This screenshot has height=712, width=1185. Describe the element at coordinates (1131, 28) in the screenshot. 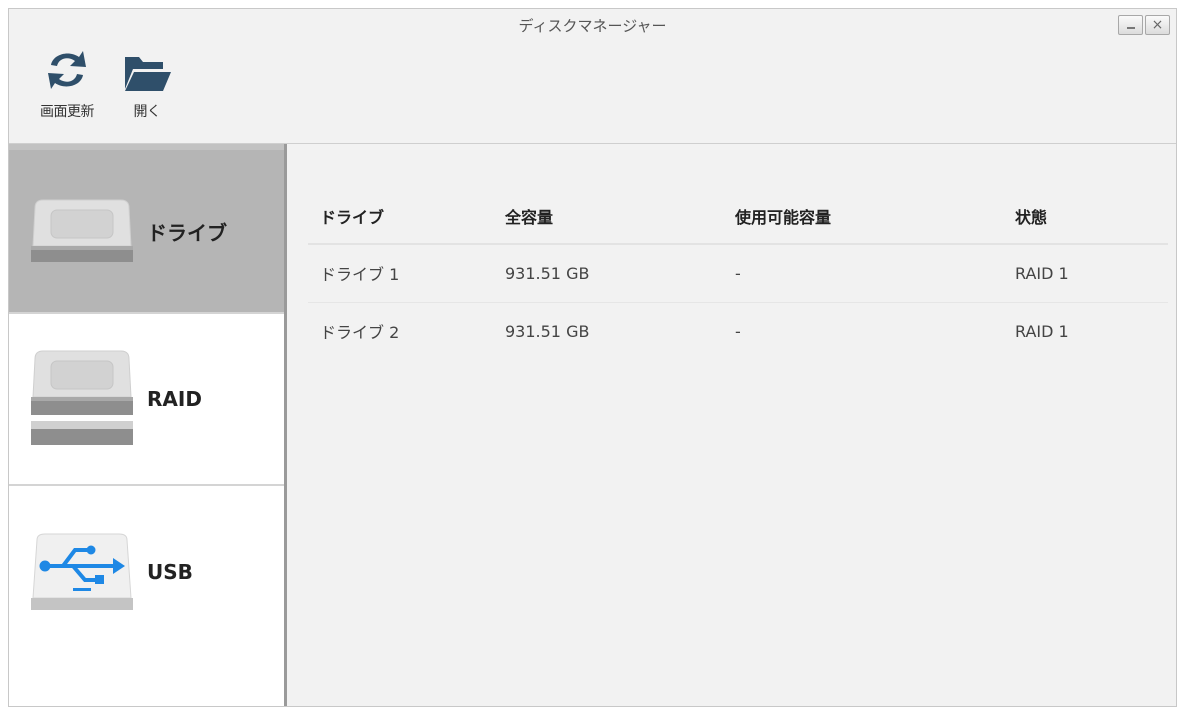

I see `minimize-icon` at that location.